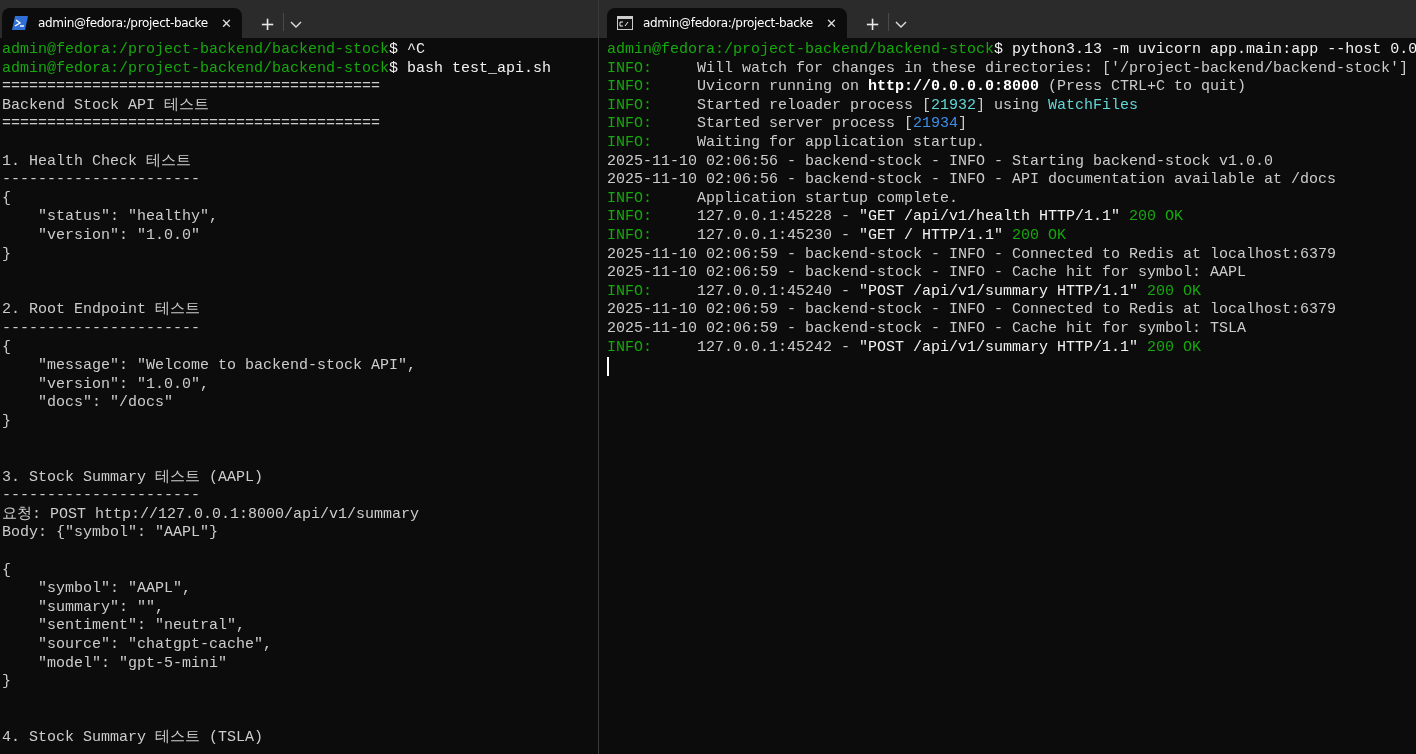 The height and width of the screenshot is (754, 1416). Describe the element at coordinates (904, 348) in the screenshot. I see `terminal-line: INFO: 127.0.0.1:45242 - "POST /api/v1/summary HTTP/1.1" 200 OK` at that location.